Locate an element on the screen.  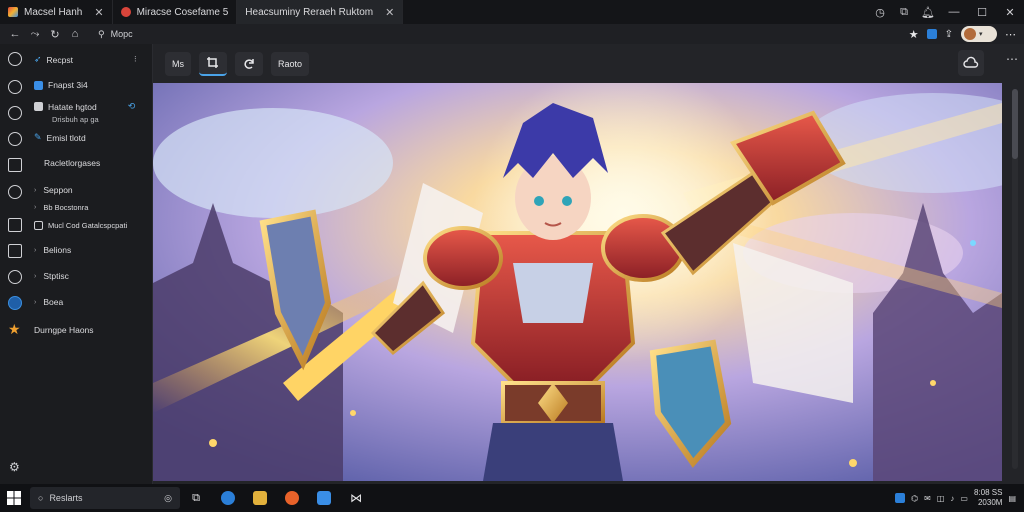
edge-app is located at coordinates (228, 498).